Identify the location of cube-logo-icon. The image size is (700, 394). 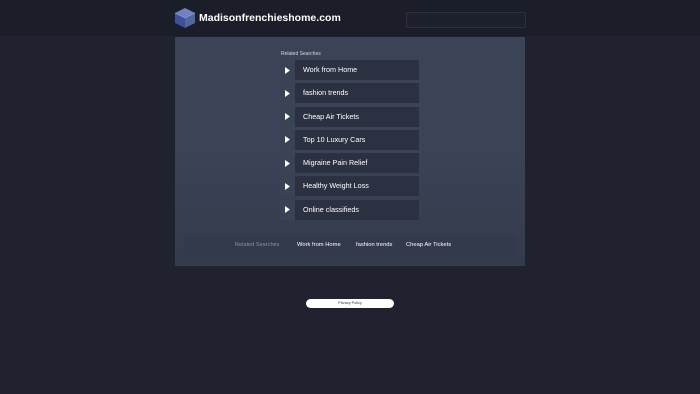
(185, 18).